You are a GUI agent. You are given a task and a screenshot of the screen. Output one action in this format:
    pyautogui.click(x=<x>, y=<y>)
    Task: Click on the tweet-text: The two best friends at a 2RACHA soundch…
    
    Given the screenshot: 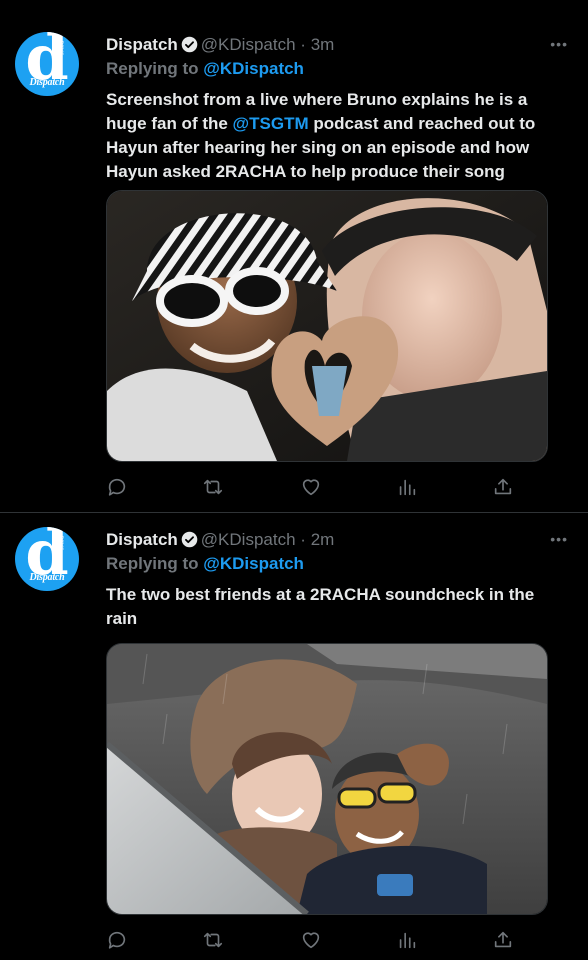 What is the action you would take?
    pyautogui.click(x=336, y=607)
    